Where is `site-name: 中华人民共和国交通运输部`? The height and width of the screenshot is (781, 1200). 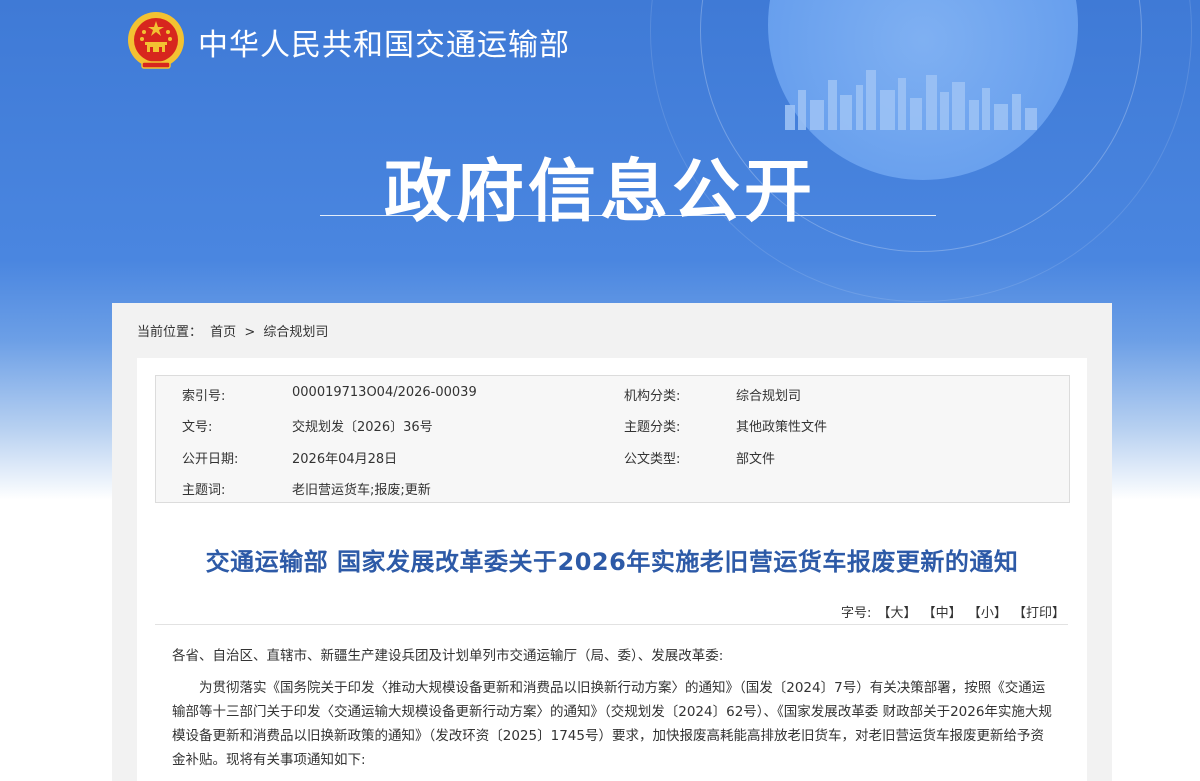
site-name: 中华人民共和国交通运输部 is located at coordinates (384, 42).